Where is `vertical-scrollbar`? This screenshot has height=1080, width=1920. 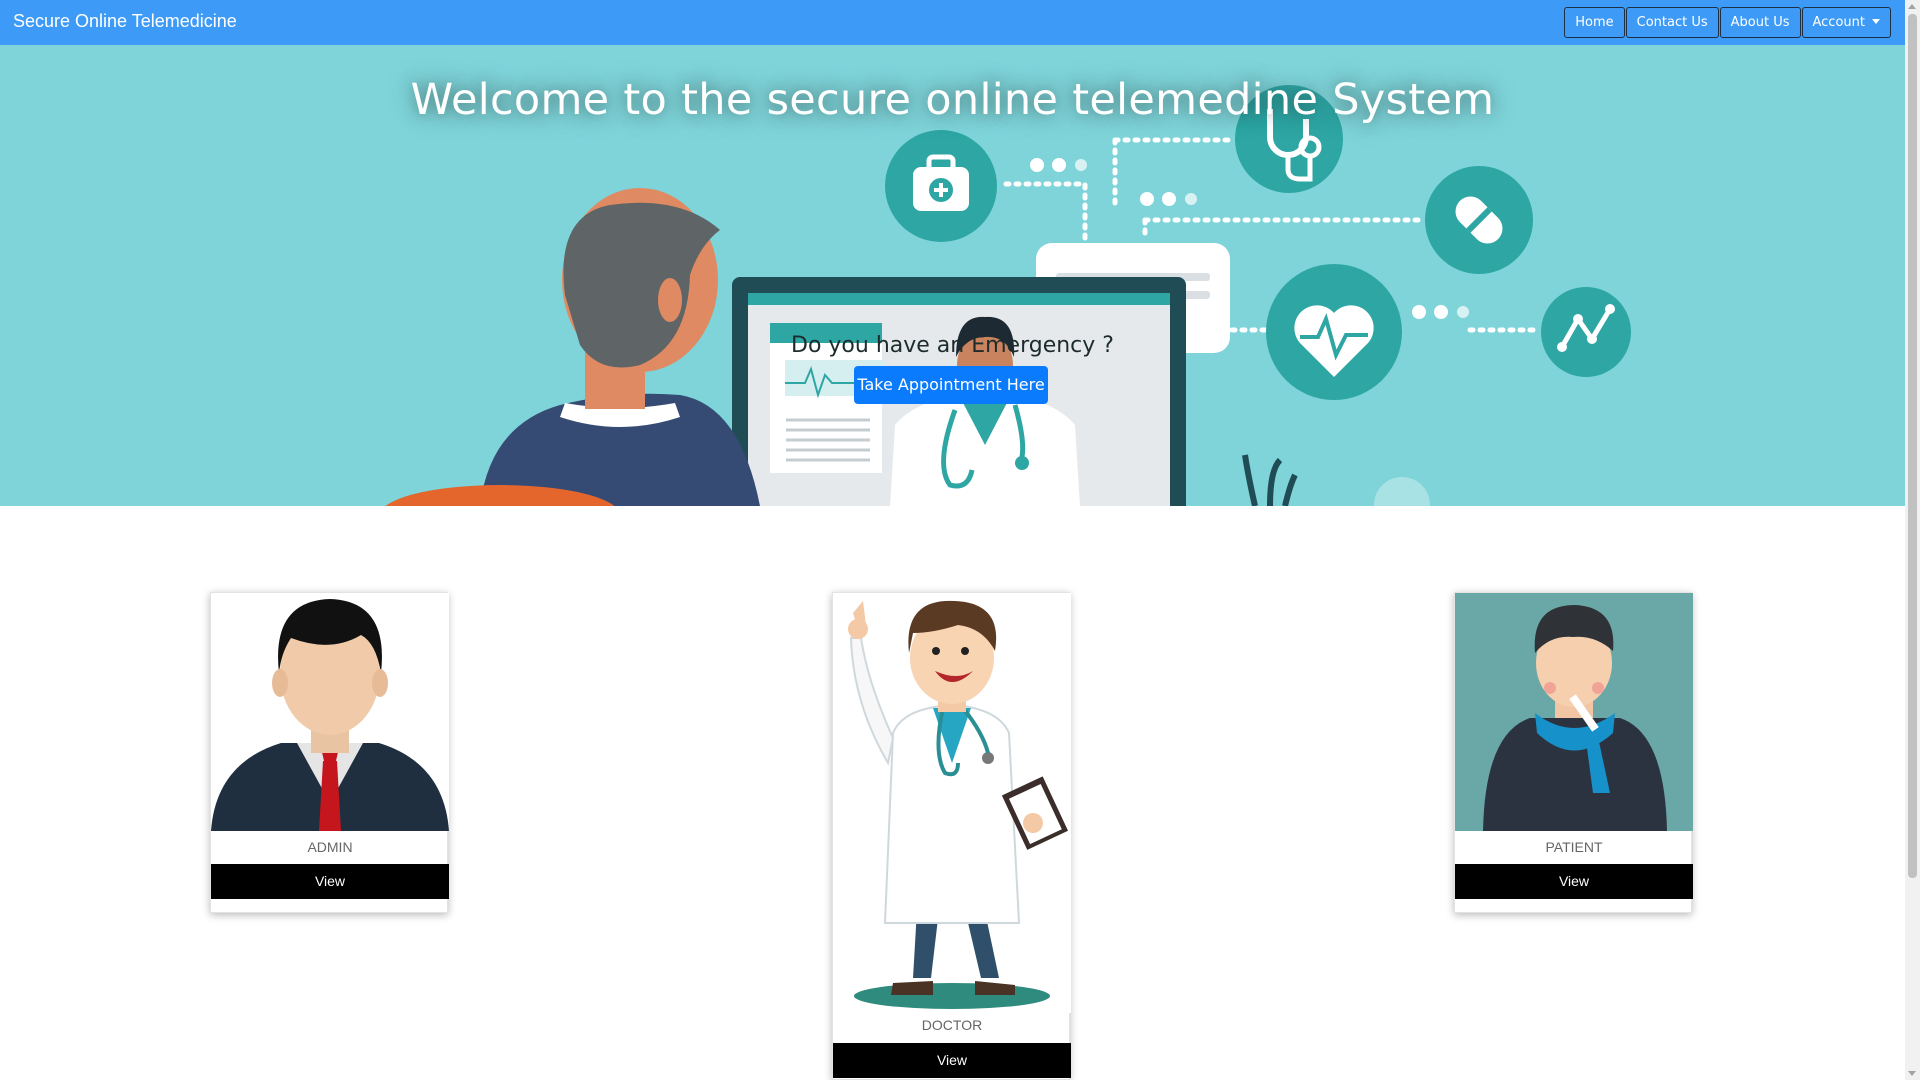
vertical-scrollbar is located at coordinates (1912, 540).